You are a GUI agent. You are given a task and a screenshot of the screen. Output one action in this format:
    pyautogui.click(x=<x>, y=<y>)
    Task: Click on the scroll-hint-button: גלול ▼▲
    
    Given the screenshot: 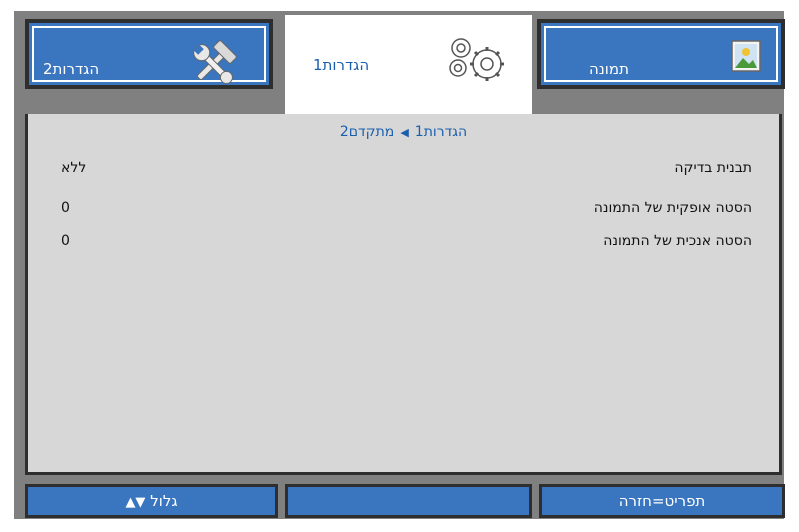 What is the action you would take?
    pyautogui.click(x=151, y=501)
    